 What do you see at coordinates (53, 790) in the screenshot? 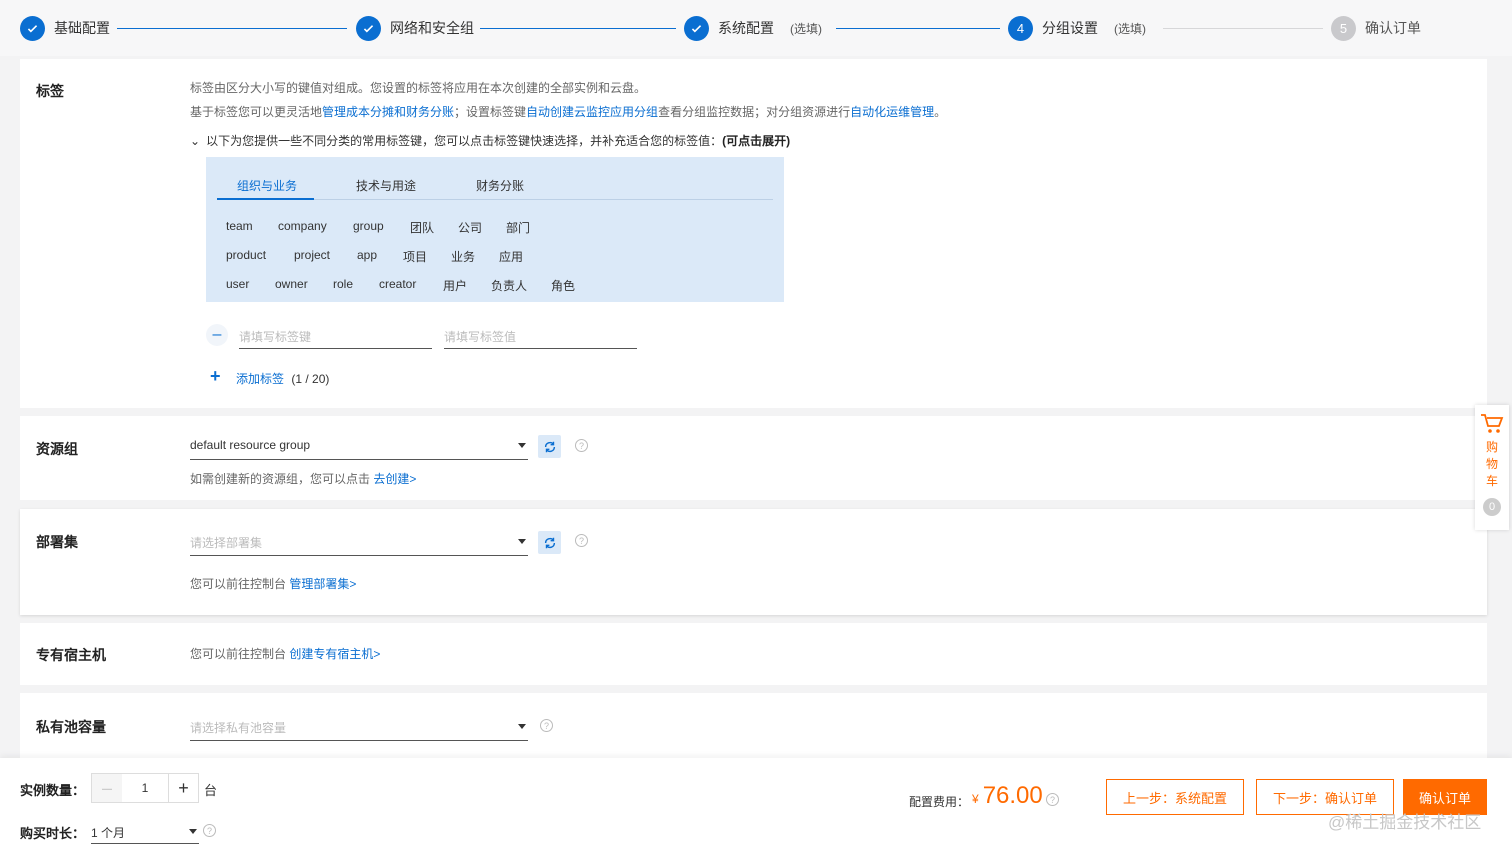
I see `quantity-label: 实例数量：` at bounding box center [53, 790].